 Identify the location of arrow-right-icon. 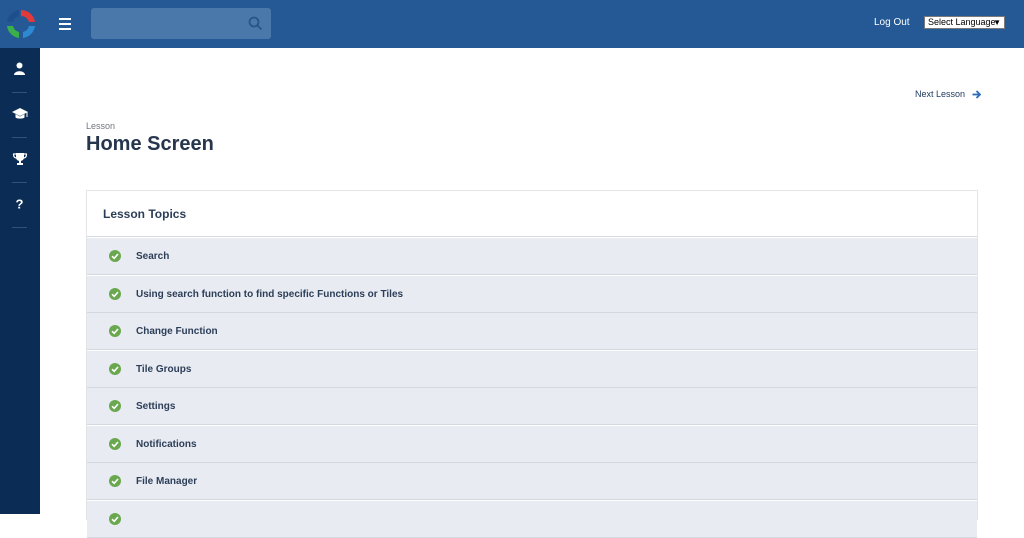
(976, 94).